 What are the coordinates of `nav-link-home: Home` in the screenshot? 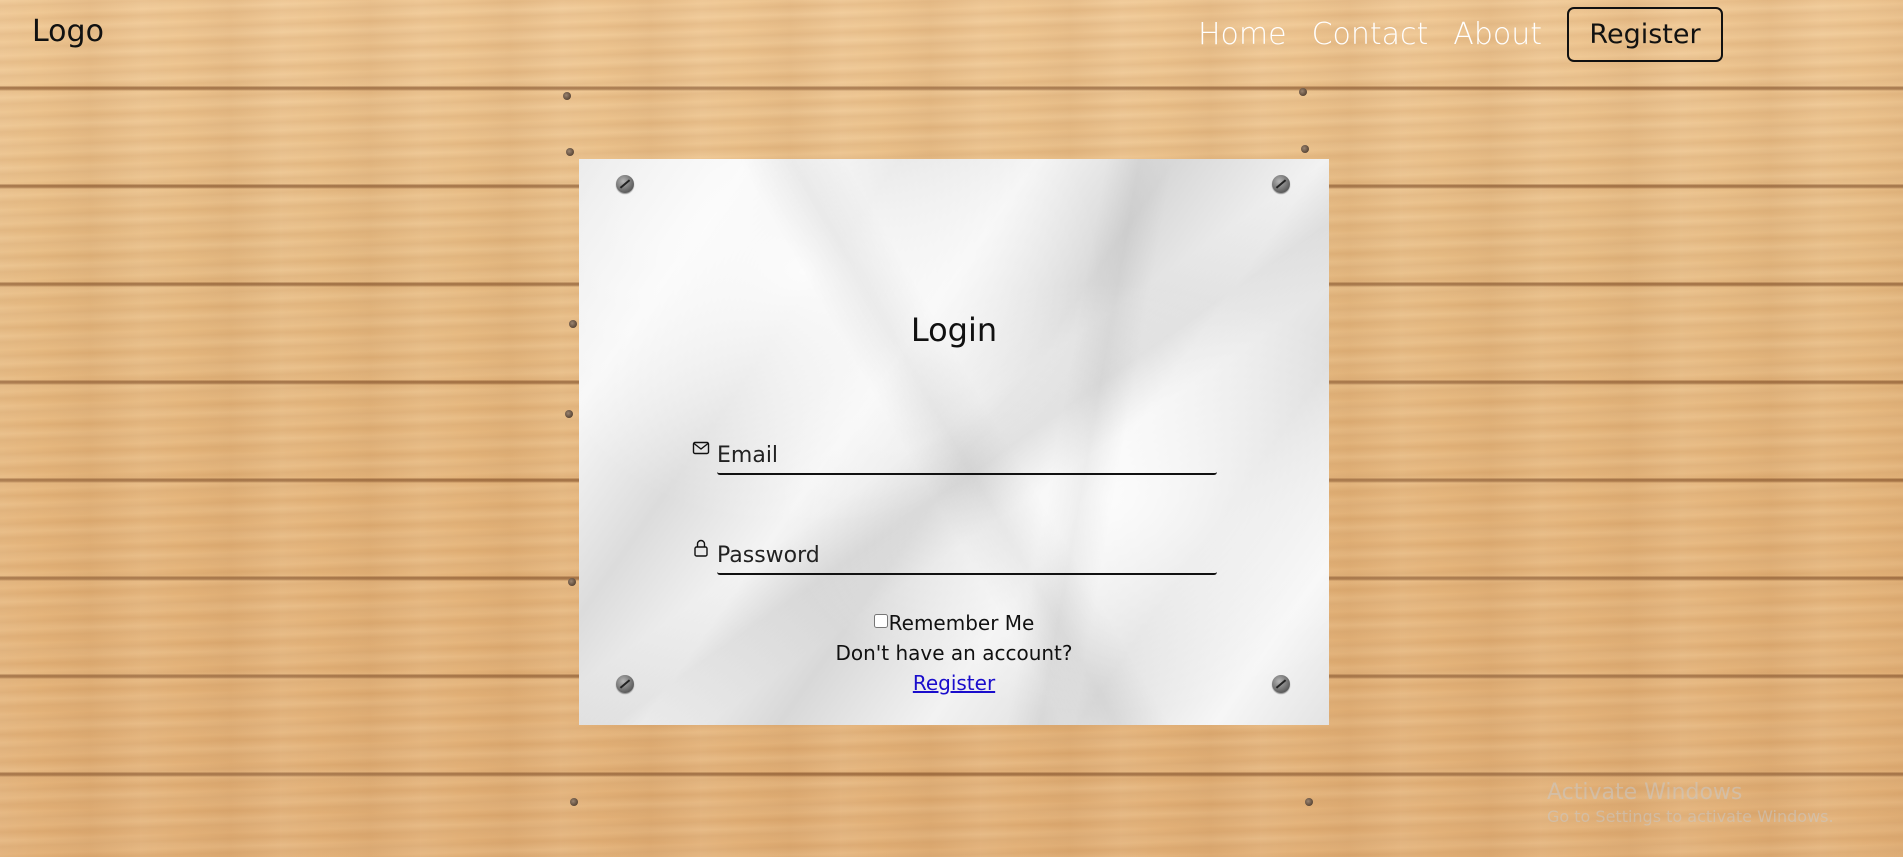 It's located at (1242, 34).